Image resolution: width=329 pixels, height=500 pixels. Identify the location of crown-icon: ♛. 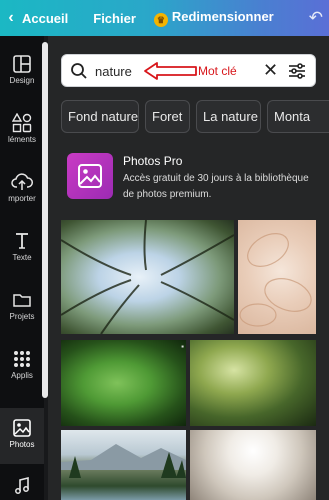
(160, 20).